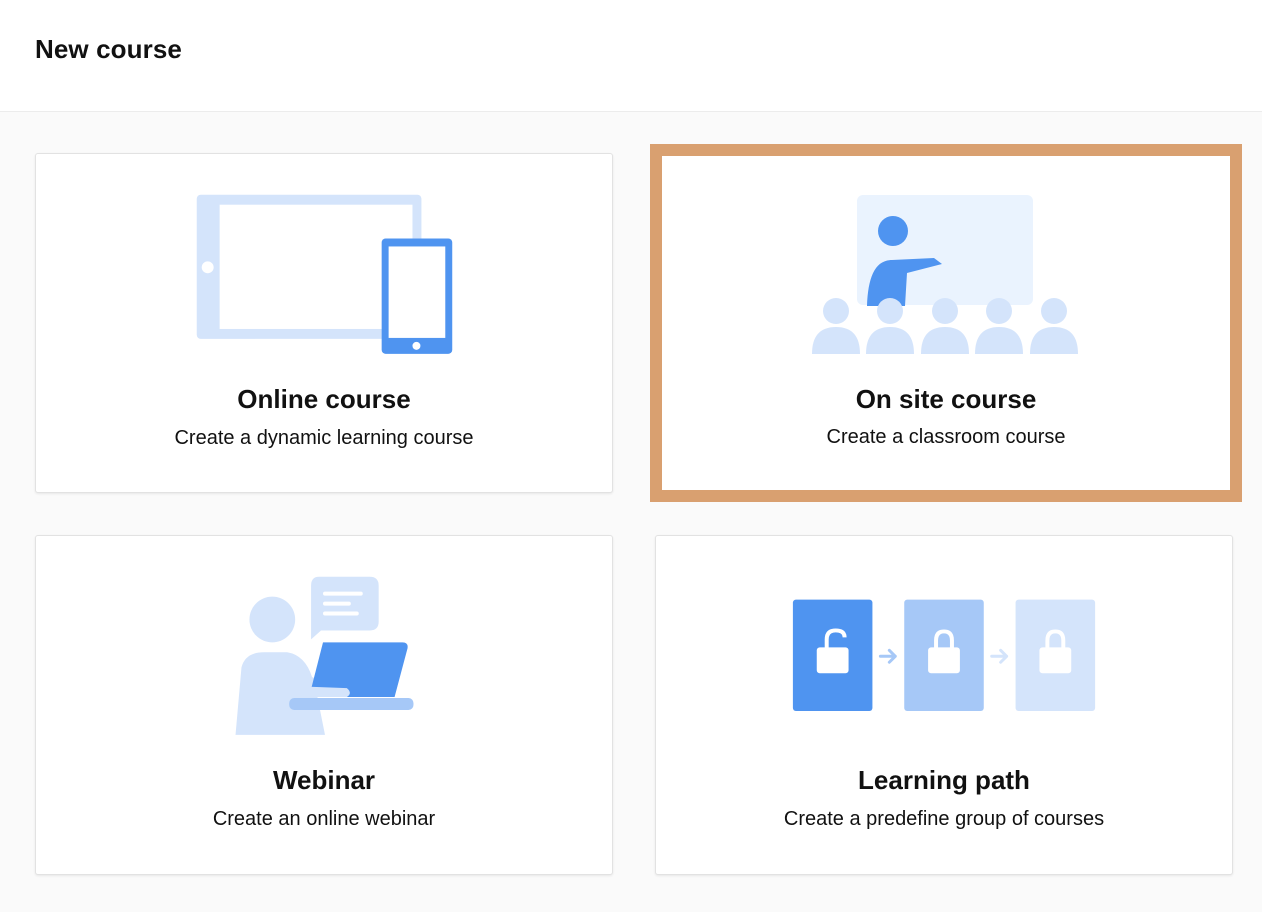 This screenshot has width=1262, height=912. I want to click on card-title: On site course, so click(946, 399).